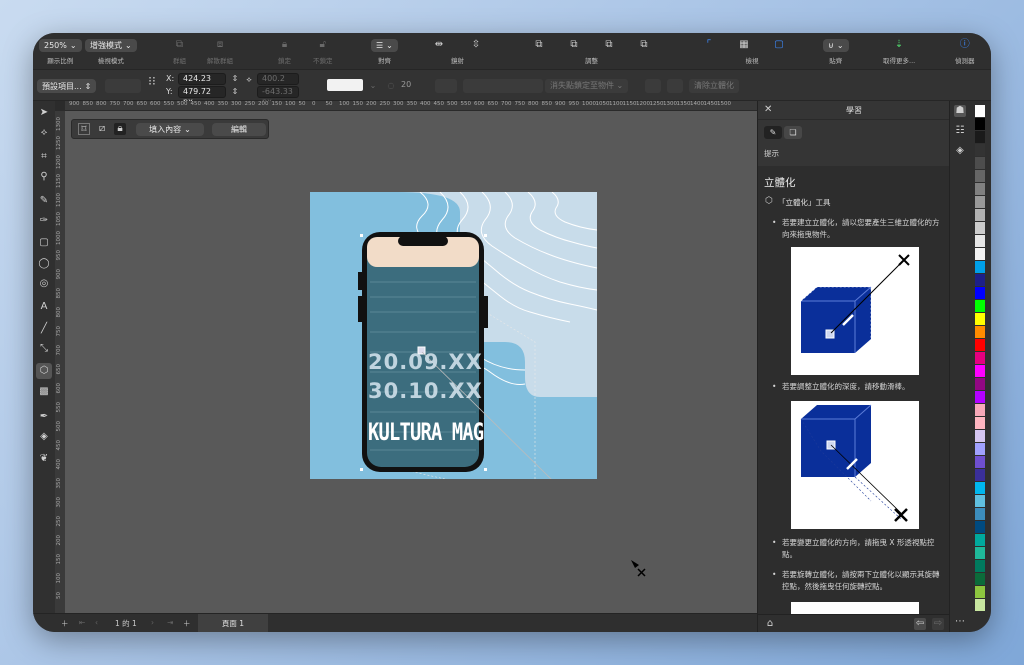 This screenshot has width=1024, height=665. Describe the element at coordinates (44, 243) in the screenshot. I see `rectangle-tool-icon: ▢` at that location.